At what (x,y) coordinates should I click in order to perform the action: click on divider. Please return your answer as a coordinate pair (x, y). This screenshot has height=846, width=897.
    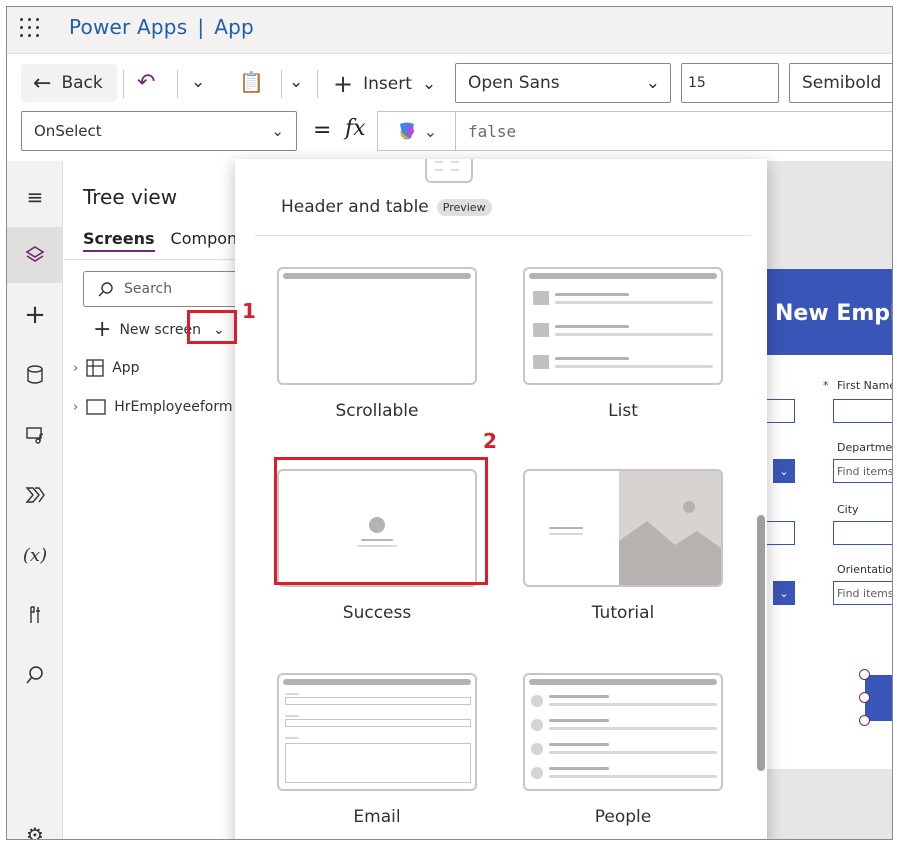
    Looking at the image, I should click on (503, 235).